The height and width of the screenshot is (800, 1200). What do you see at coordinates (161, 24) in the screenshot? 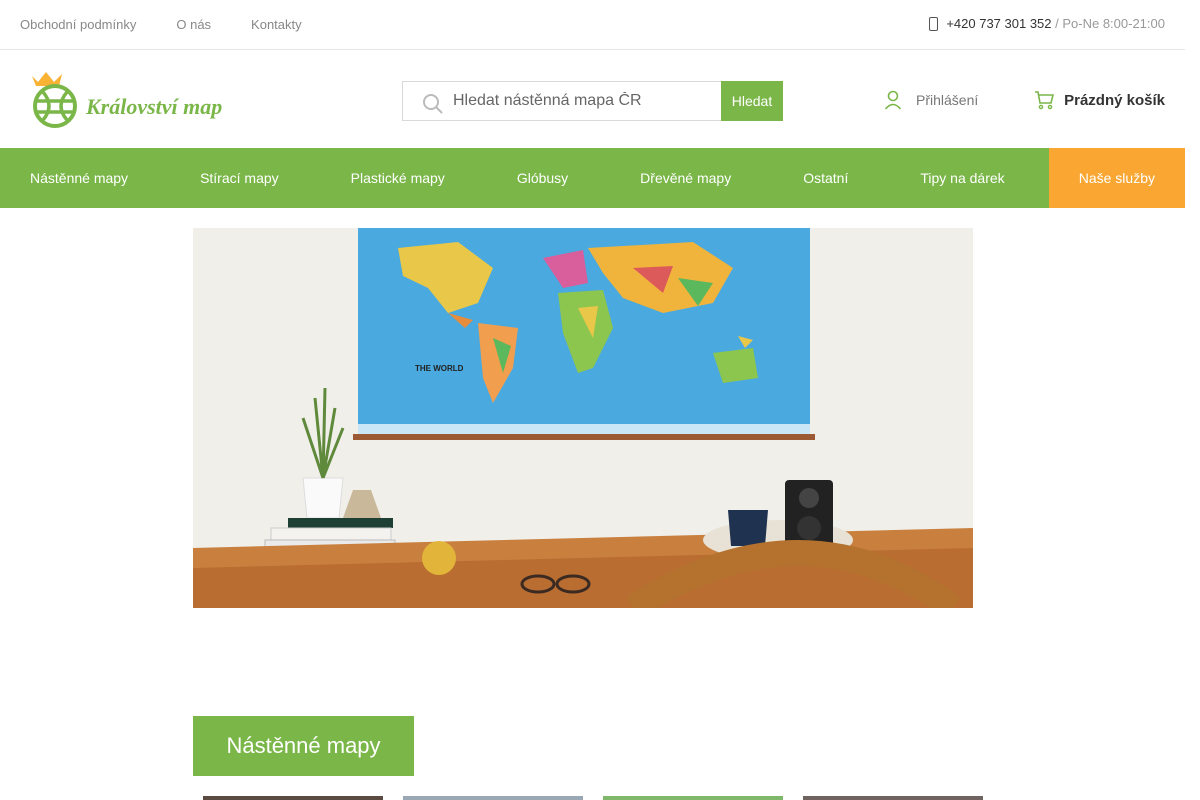
I see `top-links: Obchodní podmínky O nás Kontakty` at bounding box center [161, 24].